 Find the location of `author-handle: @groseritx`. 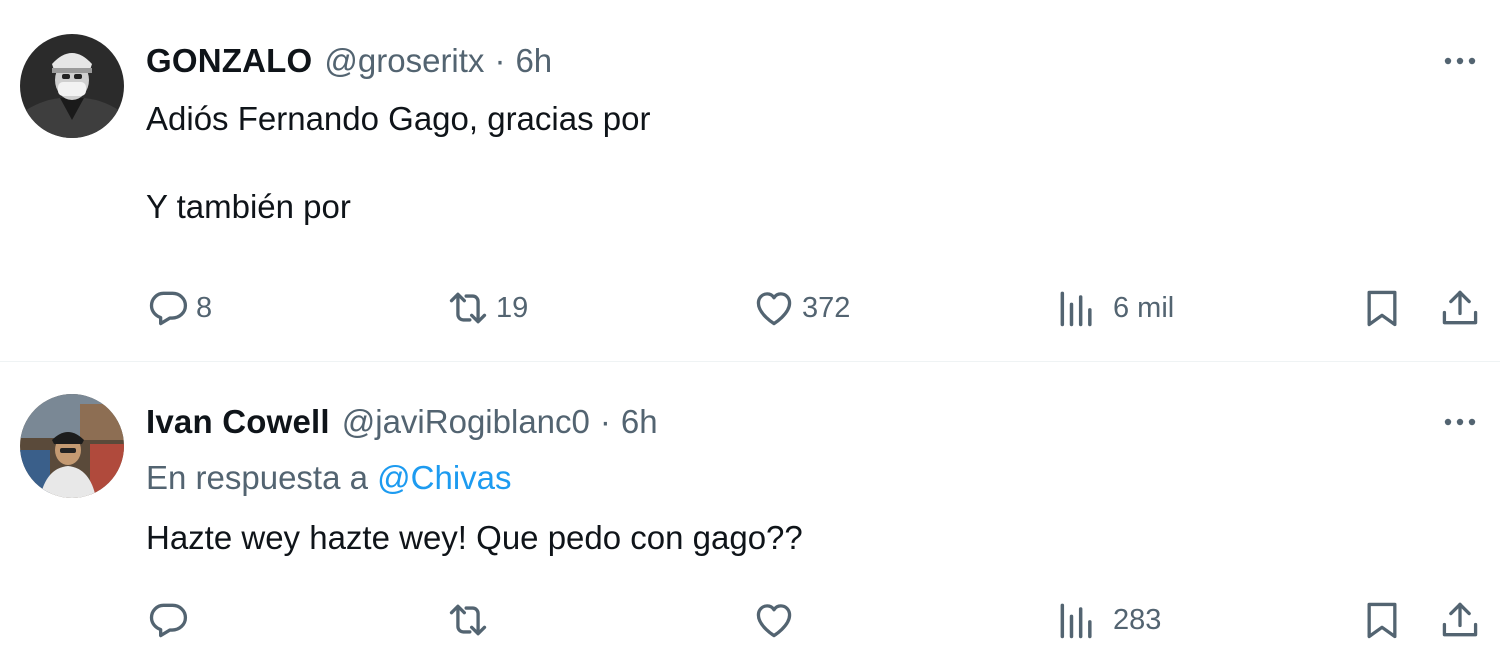

author-handle: @groseritx is located at coordinates (404, 61).